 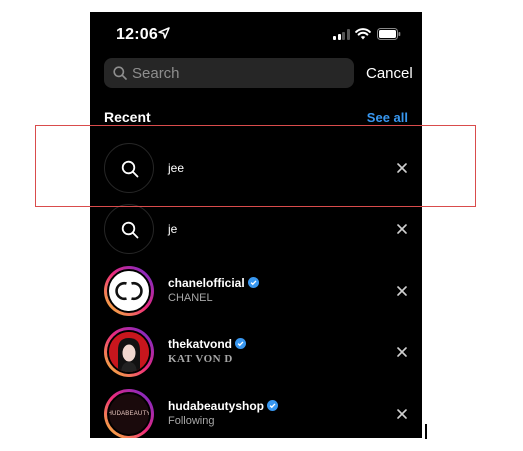 I want to click on recent-search-query: je, so click(x=173, y=229).